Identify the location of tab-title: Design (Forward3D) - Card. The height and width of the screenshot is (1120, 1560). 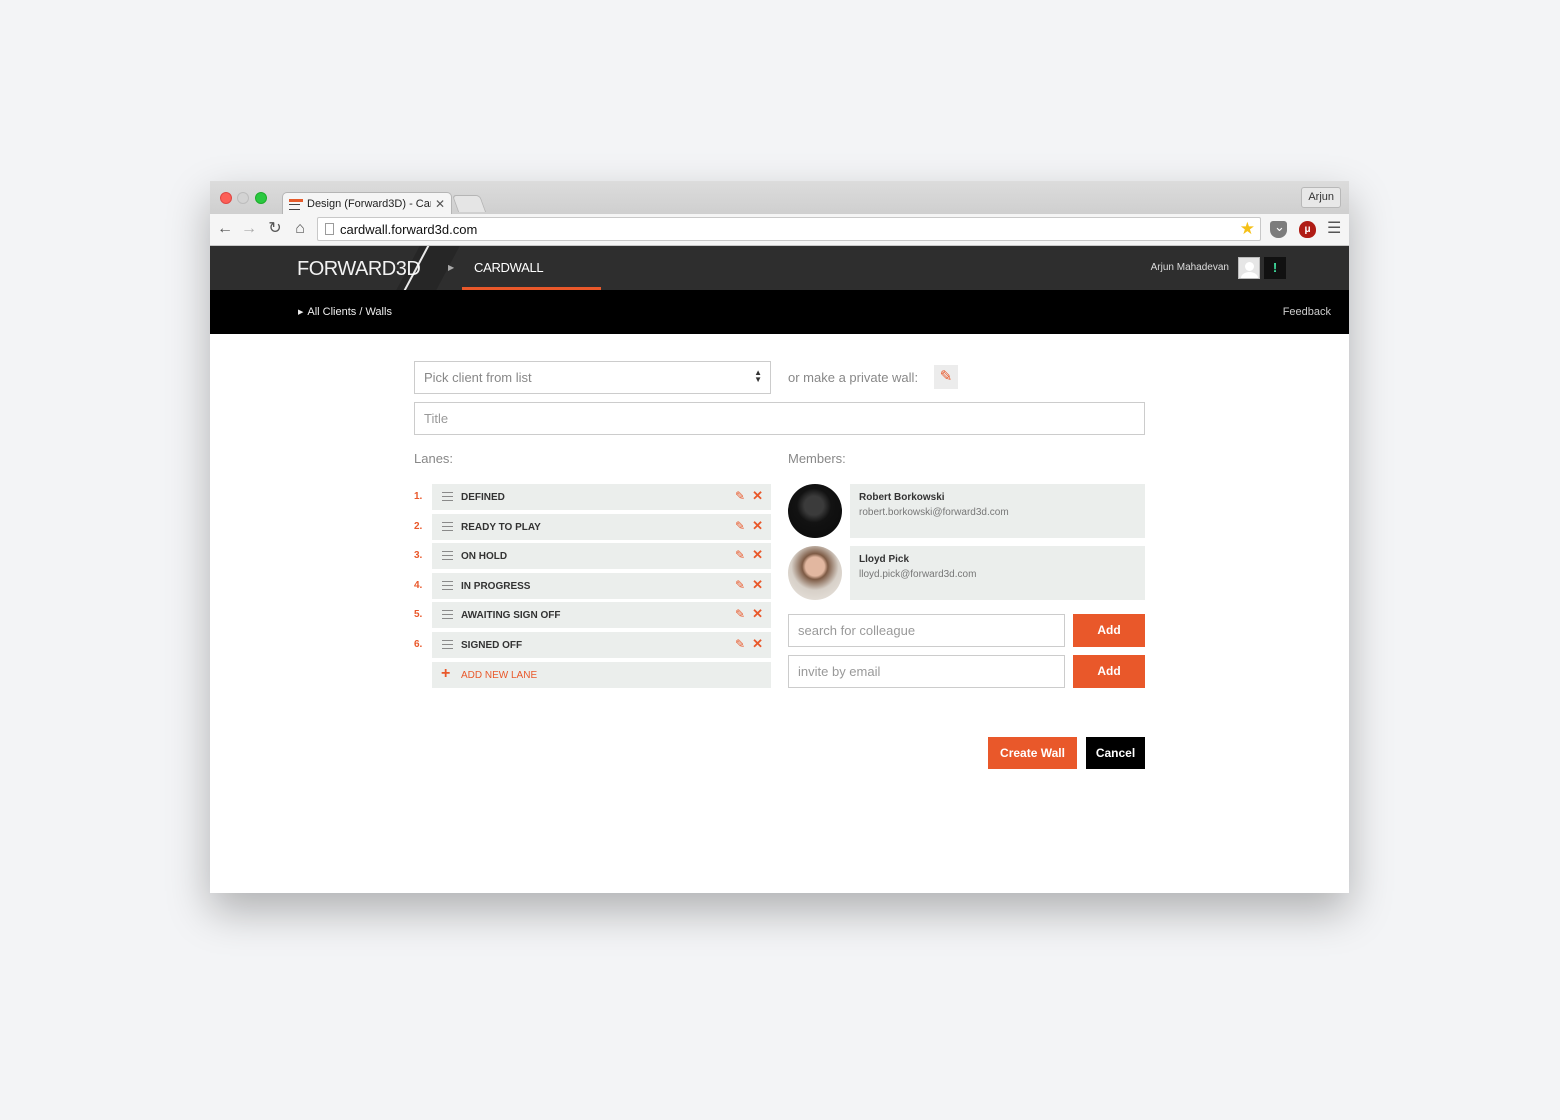
(369, 203).